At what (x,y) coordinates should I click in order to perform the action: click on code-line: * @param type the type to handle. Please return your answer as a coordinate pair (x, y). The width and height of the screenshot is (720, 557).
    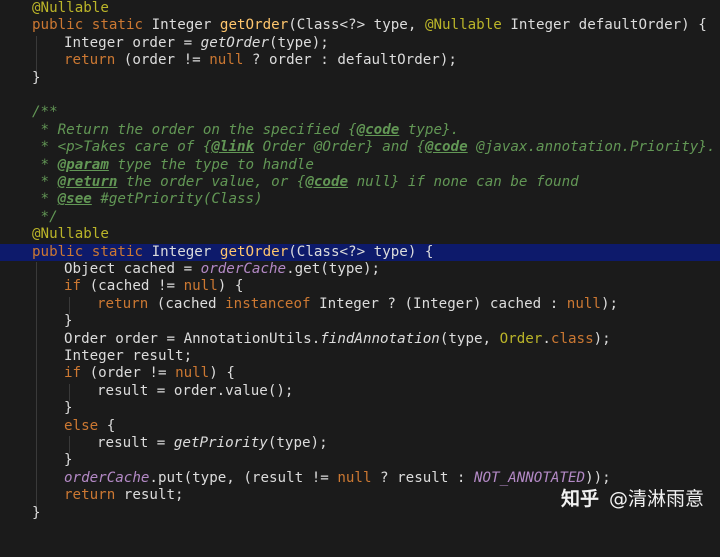
    Looking at the image, I should click on (360, 165).